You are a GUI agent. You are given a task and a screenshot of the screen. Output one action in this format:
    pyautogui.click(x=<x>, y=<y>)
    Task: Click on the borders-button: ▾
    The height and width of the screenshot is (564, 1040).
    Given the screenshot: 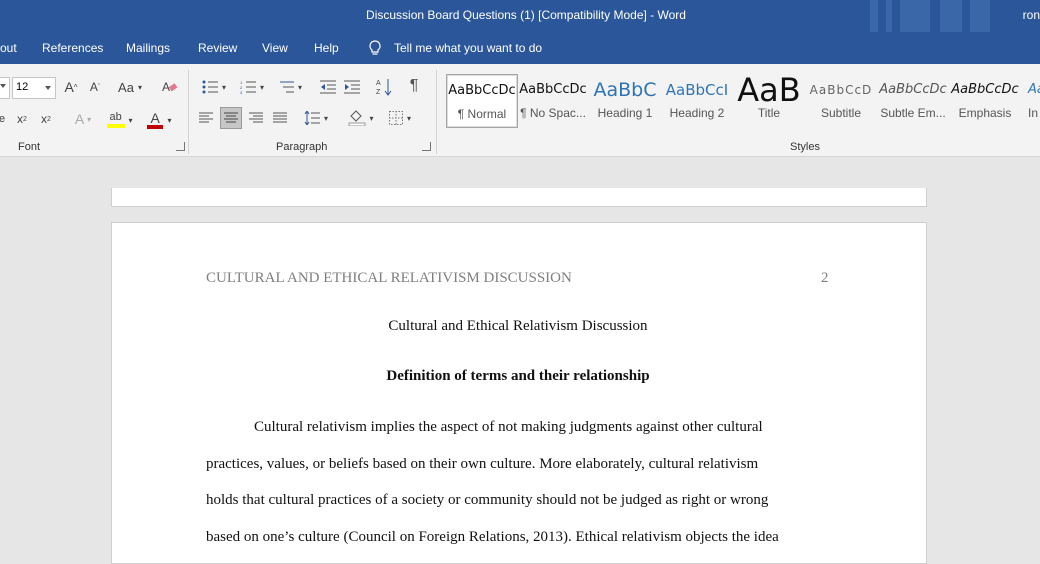 What is the action you would take?
    pyautogui.click(x=400, y=118)
    